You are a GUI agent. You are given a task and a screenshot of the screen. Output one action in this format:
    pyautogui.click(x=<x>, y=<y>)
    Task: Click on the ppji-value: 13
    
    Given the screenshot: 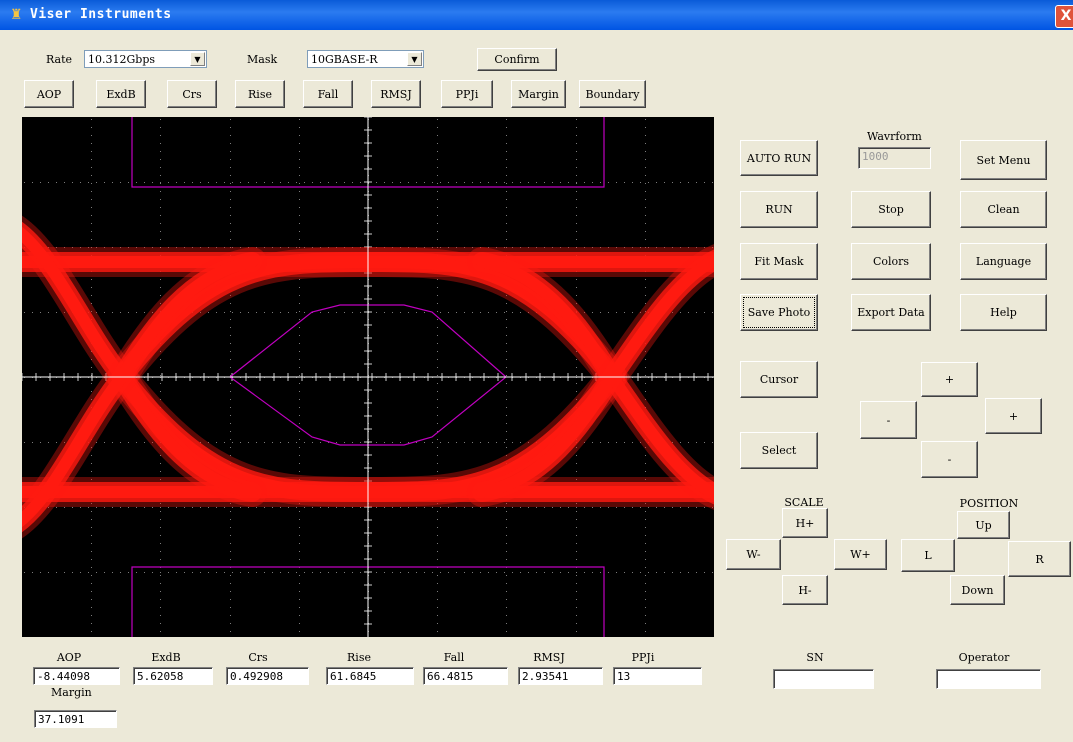 What is the action you would take?
    pyautogui.click(x=657, y=676)
    